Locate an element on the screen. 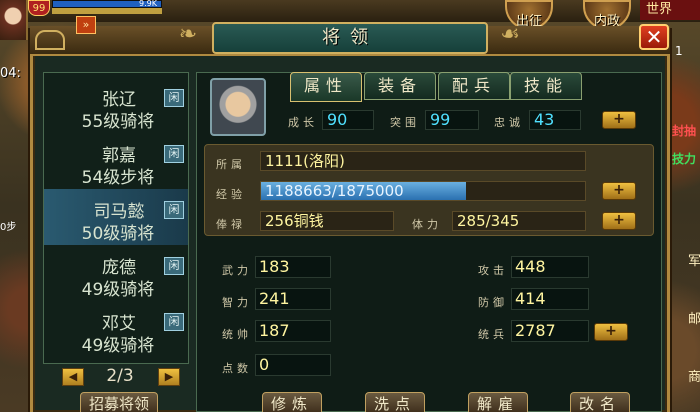  general-level: 50级骑将 is located at coordinates (118, 234).